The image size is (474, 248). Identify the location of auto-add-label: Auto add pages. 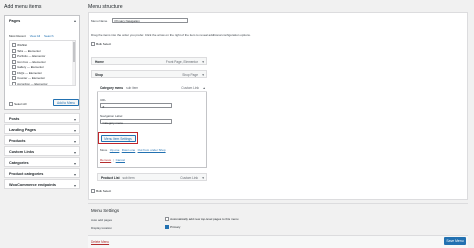
(102, 220).